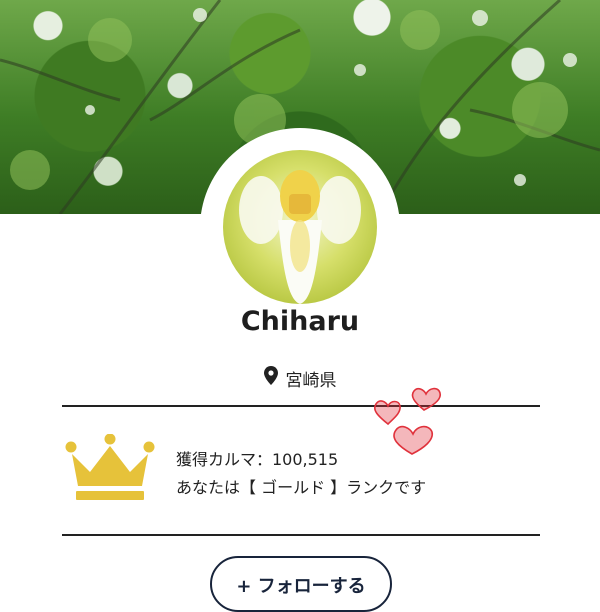 The width and height of the screenshot is (600, 612). Describe the element at coordinates (311, 380) in the screenshot. I see `location-text: 宮崎県` at that location.